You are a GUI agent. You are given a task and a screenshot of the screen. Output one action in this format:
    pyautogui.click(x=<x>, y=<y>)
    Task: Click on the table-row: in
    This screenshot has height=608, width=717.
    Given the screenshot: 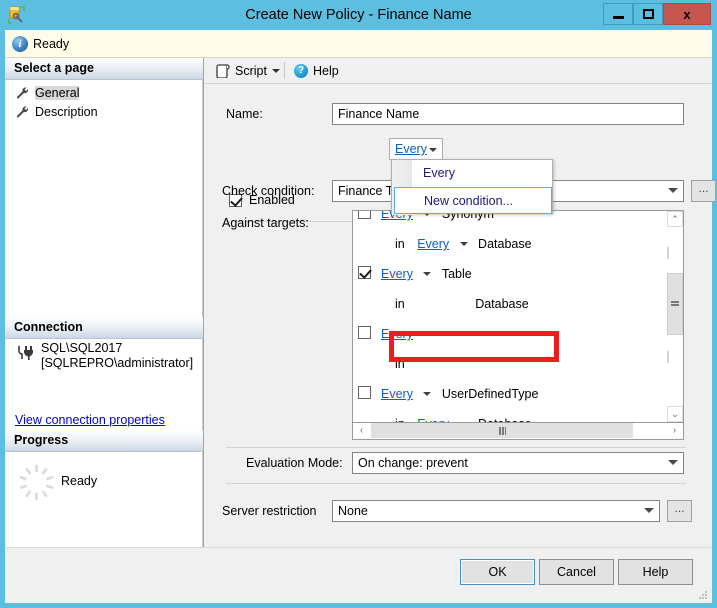 What is the action you would take?
    pyautogui.click(x=518, y=363)
    